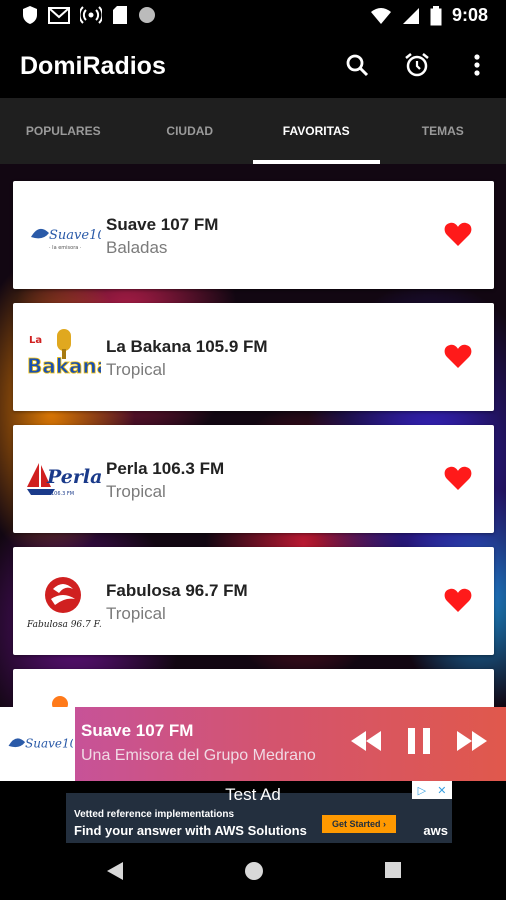  I want to click on more-options-button, so click(477, 65).